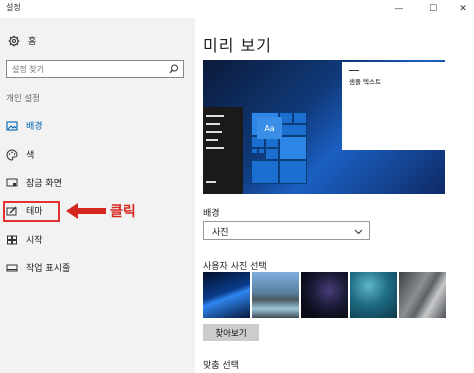  I want to click on image-icon, so click(12, 125).